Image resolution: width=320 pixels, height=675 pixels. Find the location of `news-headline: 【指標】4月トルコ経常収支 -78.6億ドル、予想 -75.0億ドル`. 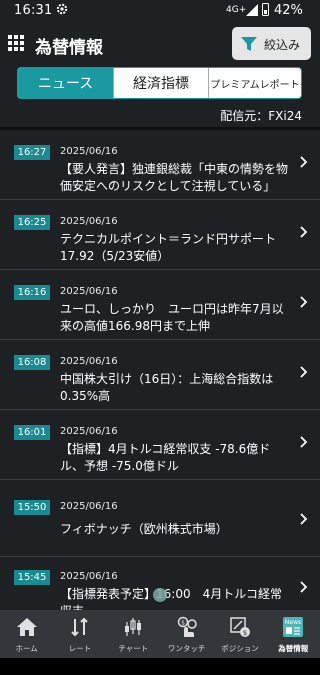

news-headline: 【指標】4月トルコ経常収支 -78.6億ドル、予想 -75.0億ドル is located at coordinates (165, 457).